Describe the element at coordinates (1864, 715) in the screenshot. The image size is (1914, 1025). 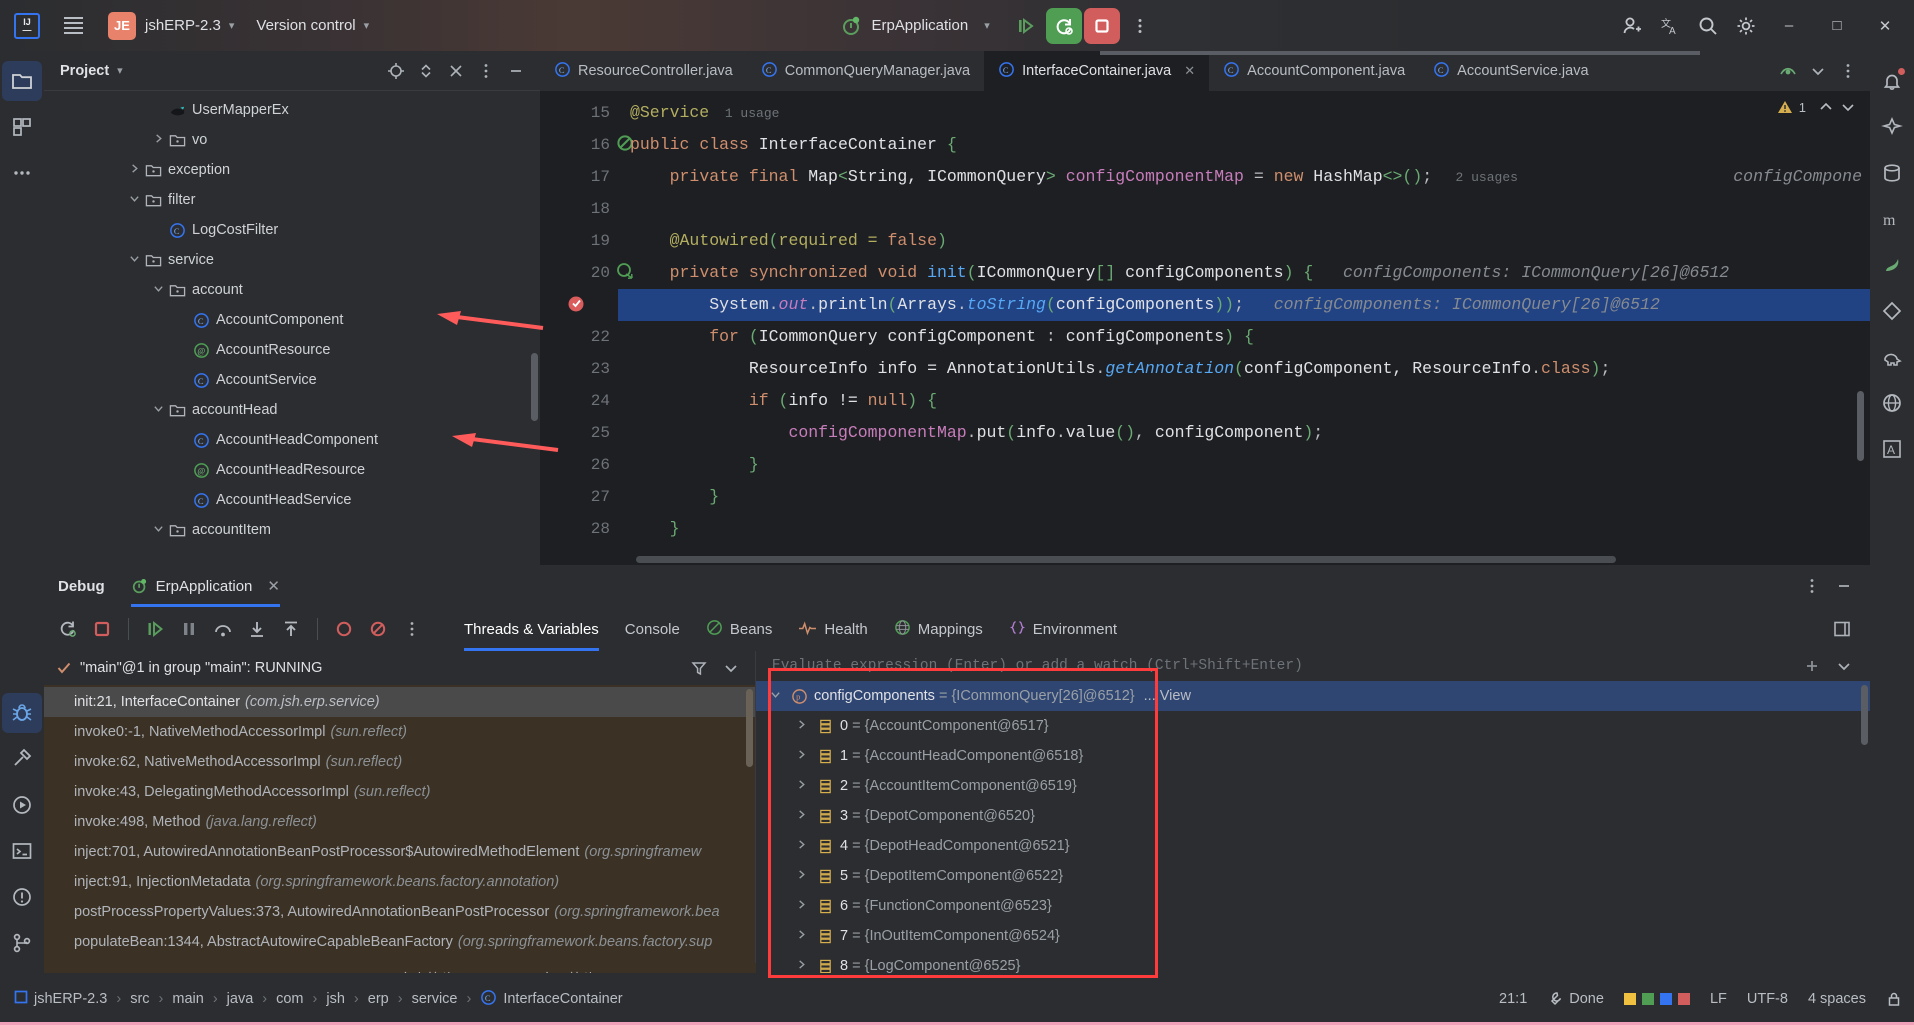
I see `variables-scrollbar` at that location.